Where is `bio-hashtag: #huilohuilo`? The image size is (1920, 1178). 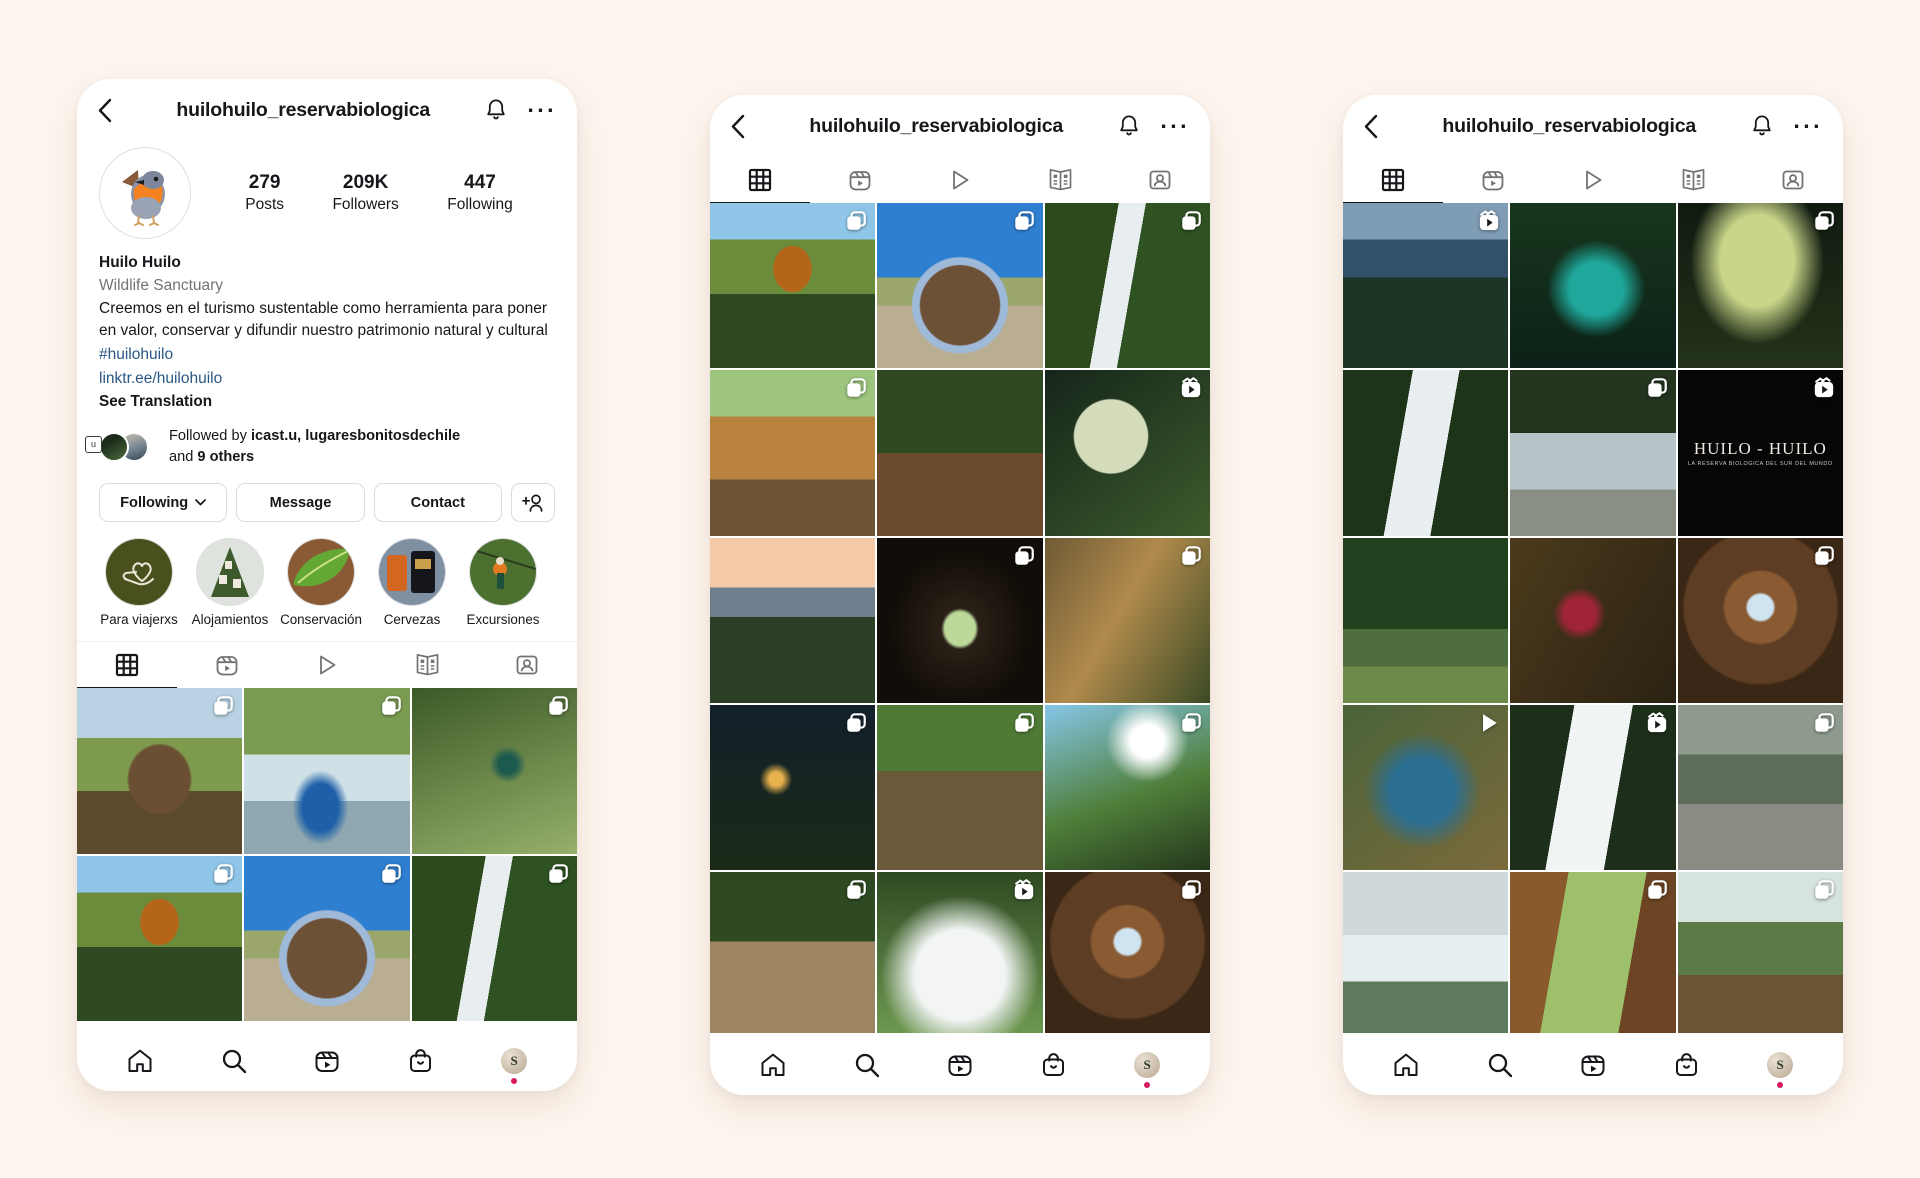 bio-hashtag: #huilohuilo is located at coordinates (327, 354).